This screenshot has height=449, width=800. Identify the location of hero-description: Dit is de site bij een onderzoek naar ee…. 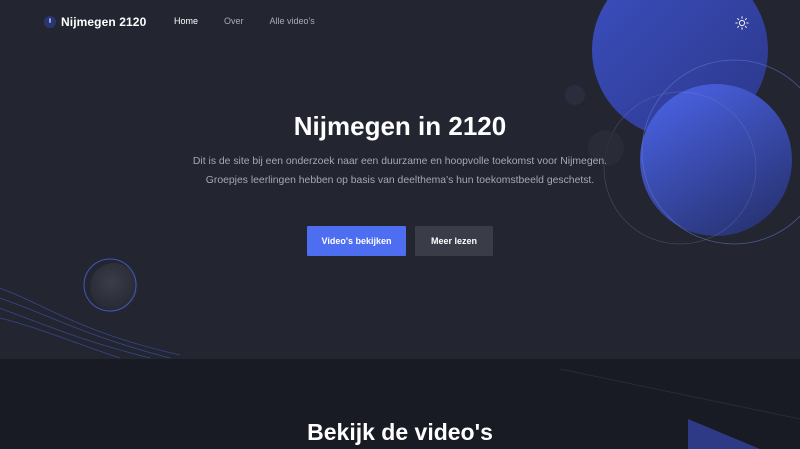
(400, 171).